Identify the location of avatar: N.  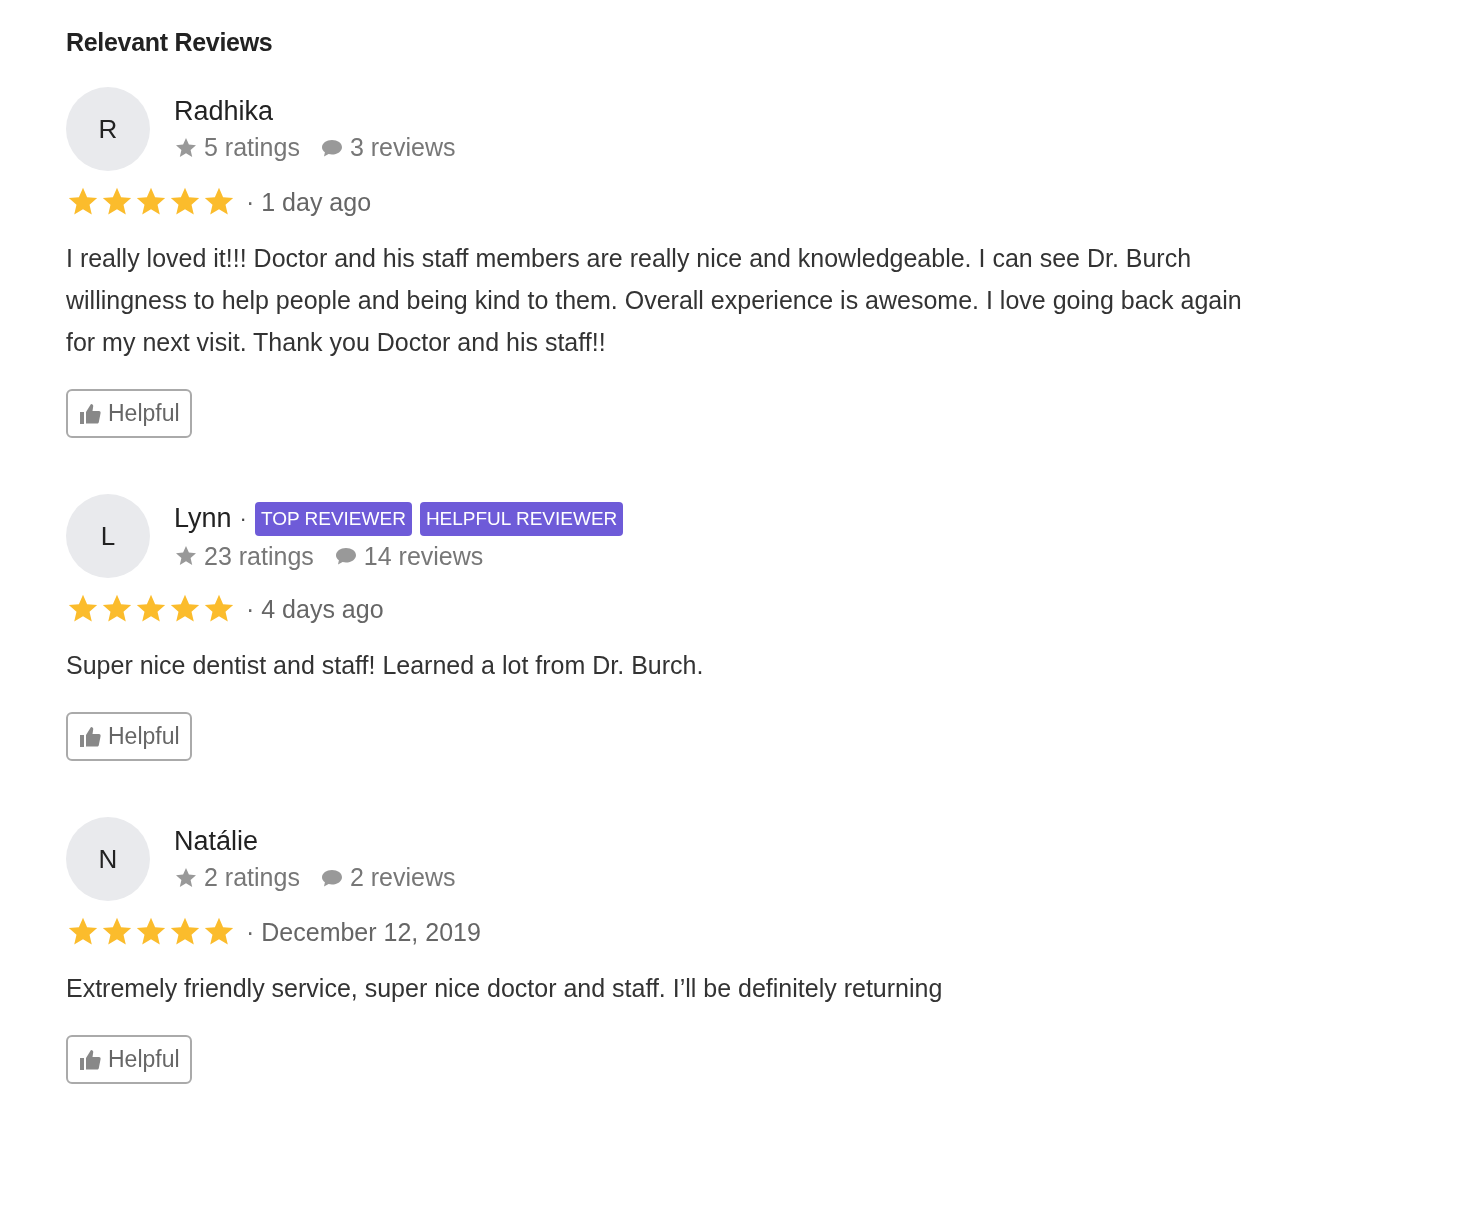
(108, 859).